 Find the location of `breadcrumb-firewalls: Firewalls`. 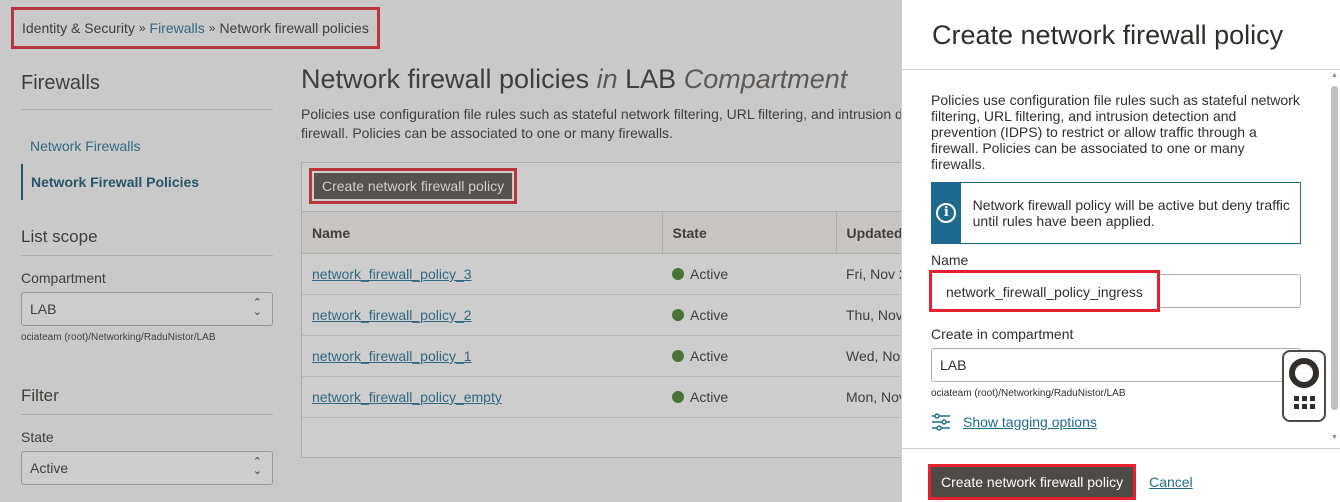

breadcrumb-firewalls: Firewalls is located at coordinates (177, 28).